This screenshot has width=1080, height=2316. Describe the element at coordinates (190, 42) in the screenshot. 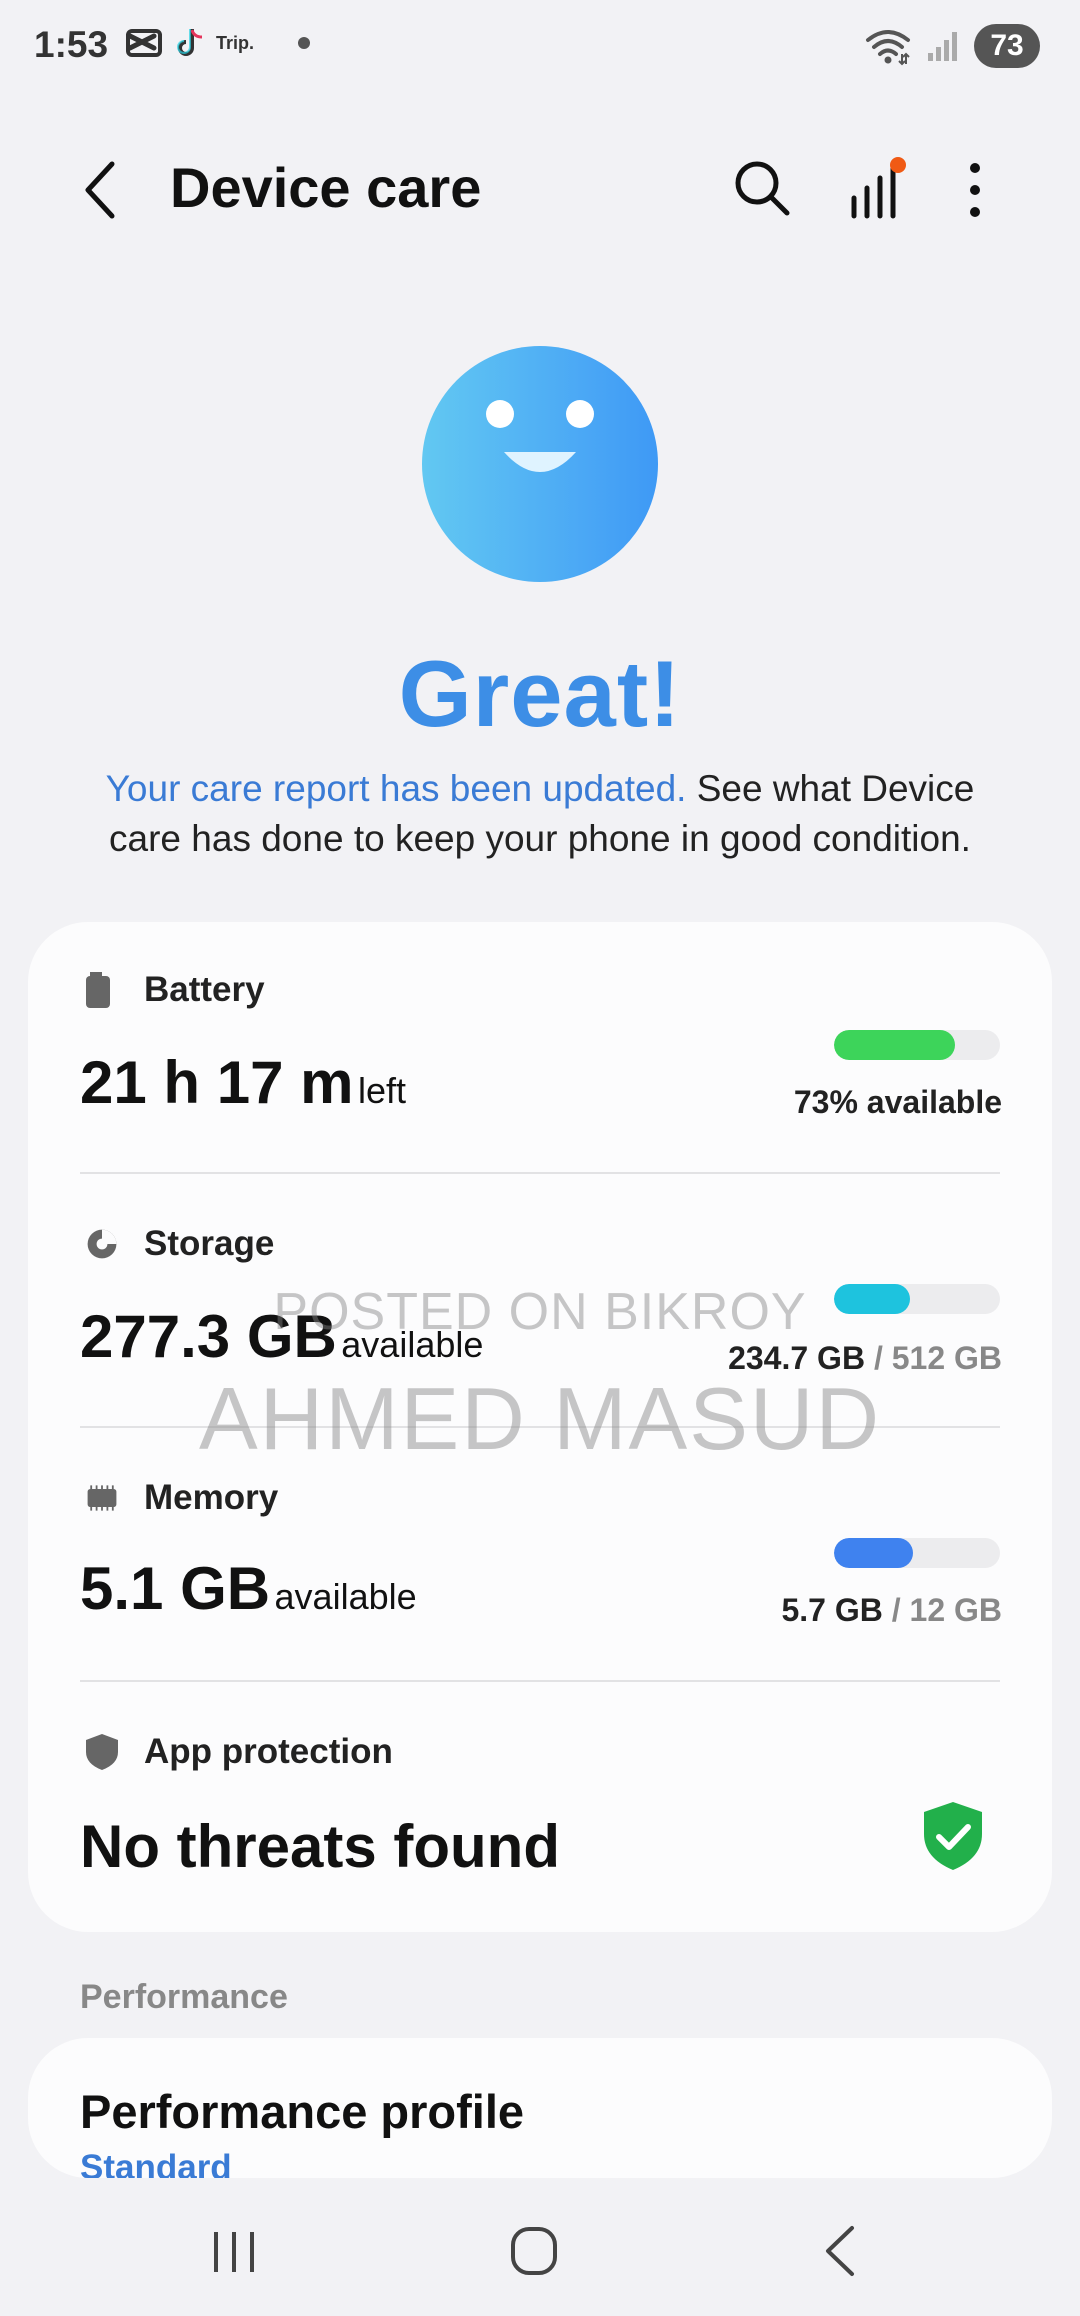

I see `tiktok-icon` at that location.